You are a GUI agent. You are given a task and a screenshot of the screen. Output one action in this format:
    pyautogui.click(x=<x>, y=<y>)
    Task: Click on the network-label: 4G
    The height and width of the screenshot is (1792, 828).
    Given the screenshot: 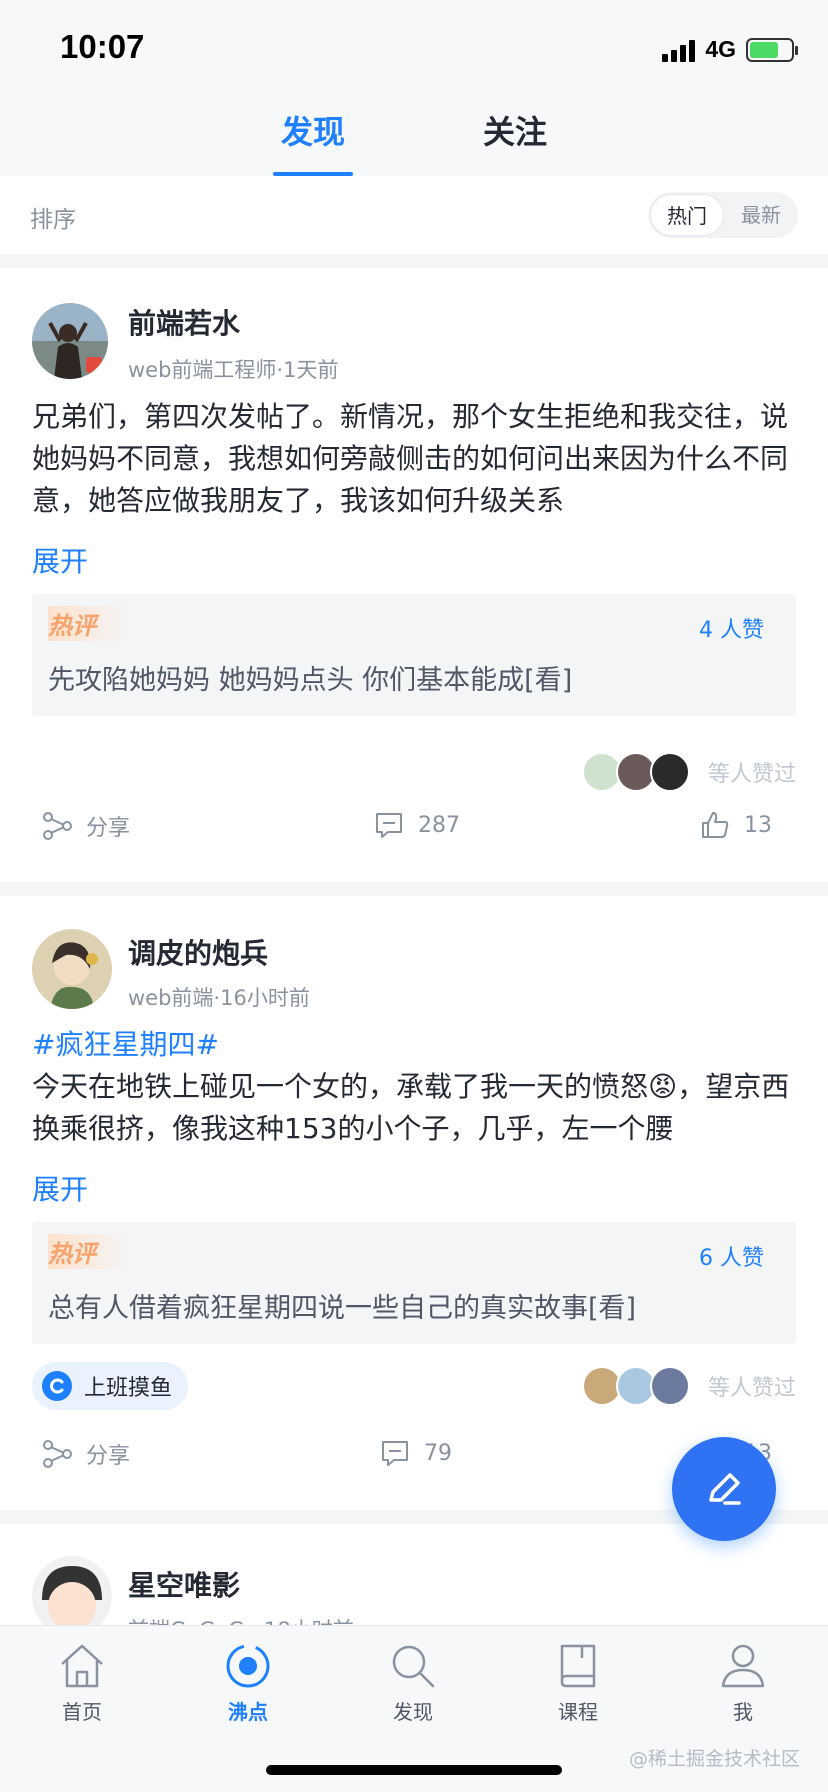 What is the action you would take?
    pyautogui.click(x=720, y=49)
    